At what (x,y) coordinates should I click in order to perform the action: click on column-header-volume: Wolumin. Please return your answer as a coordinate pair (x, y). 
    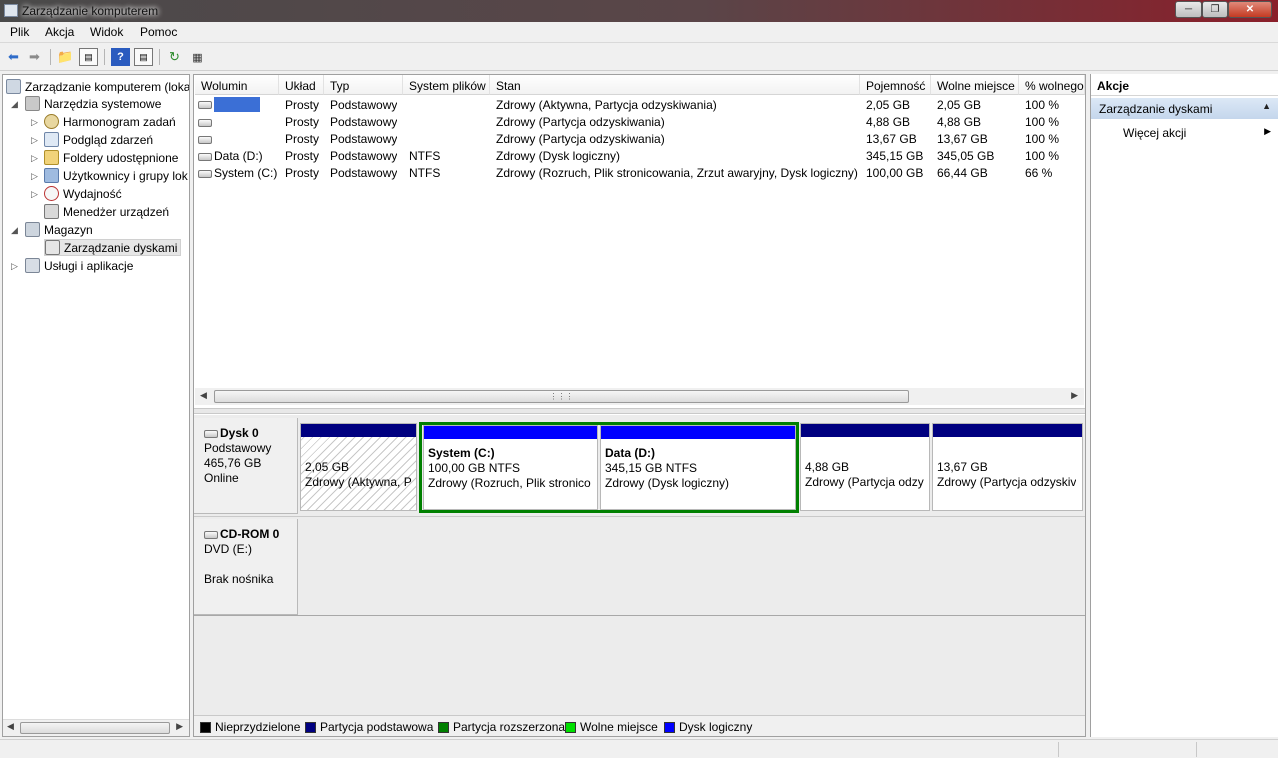
    Looking at the image, I should click on (237, 85).